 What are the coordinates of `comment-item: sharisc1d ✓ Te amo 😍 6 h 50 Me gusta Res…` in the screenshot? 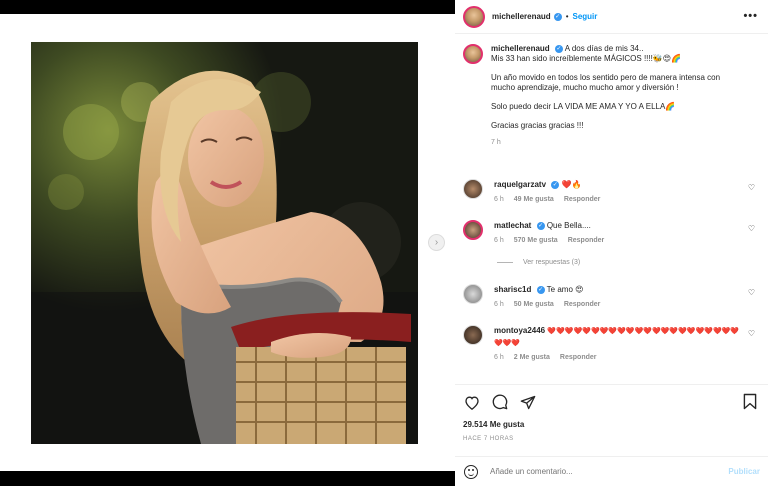 It's located at (613, 296).